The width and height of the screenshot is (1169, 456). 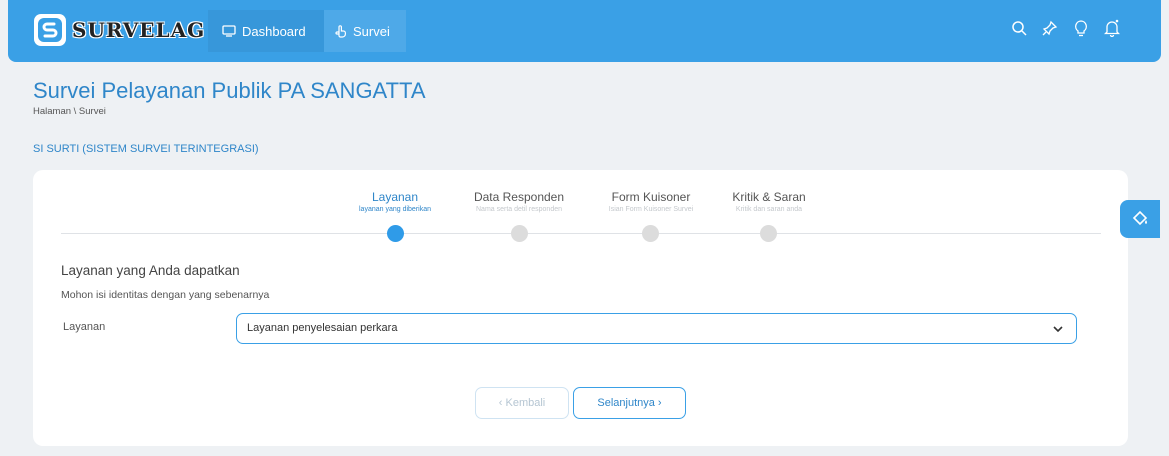 What do you see at coordinates (1050, 28) in the screenshot?
I see `pin-icon` at bounding box center [1050, 28].